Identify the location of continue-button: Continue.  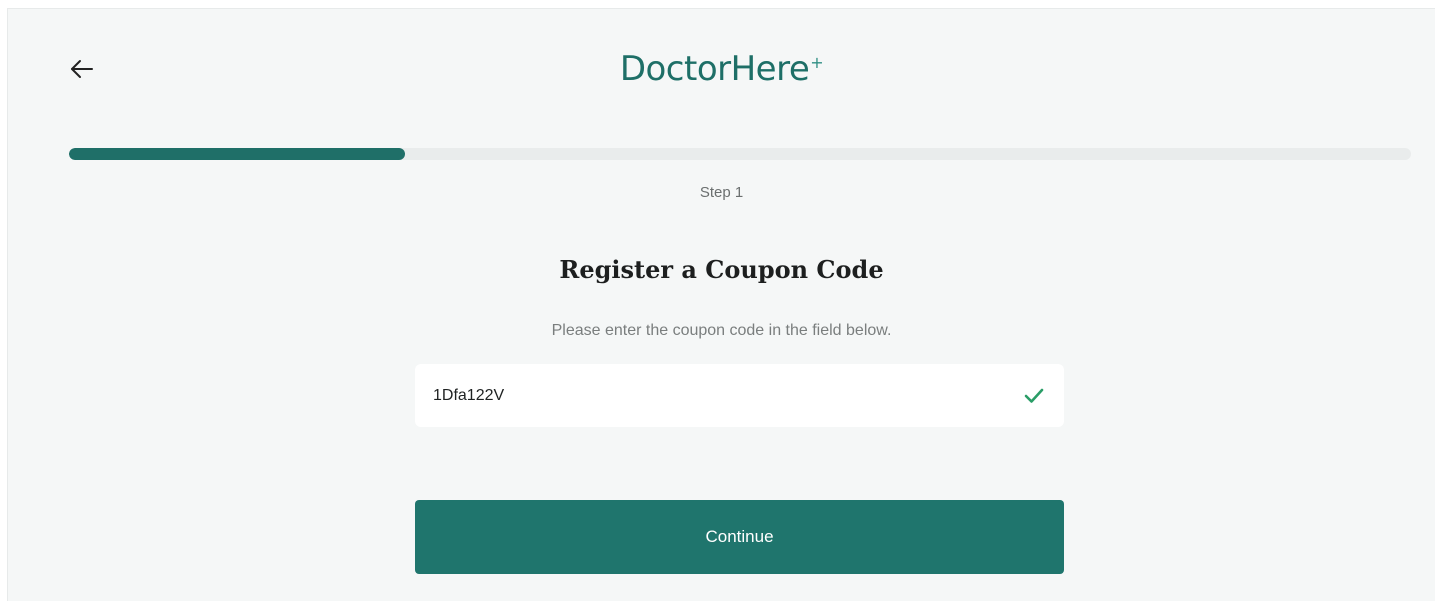
(739, 537).